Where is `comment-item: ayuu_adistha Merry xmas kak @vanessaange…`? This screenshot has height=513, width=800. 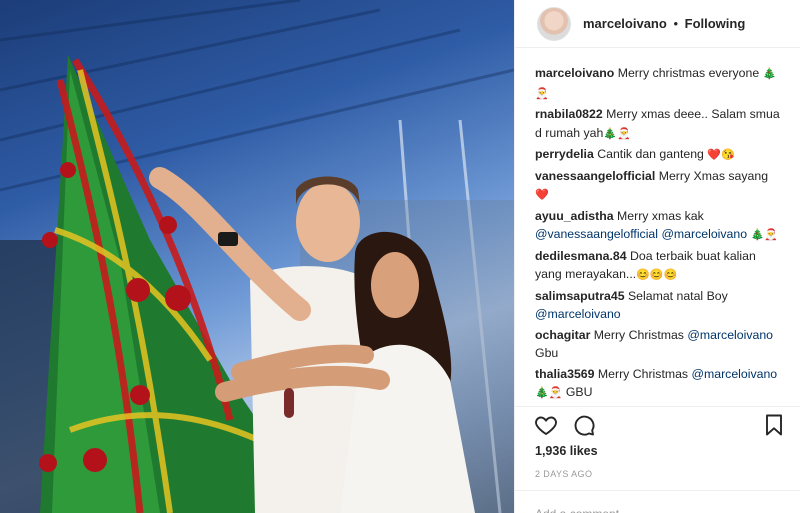 comment-item: ayuu_adistha Merry xmas kak @vanessaange… is located at coordinates (658, 226).